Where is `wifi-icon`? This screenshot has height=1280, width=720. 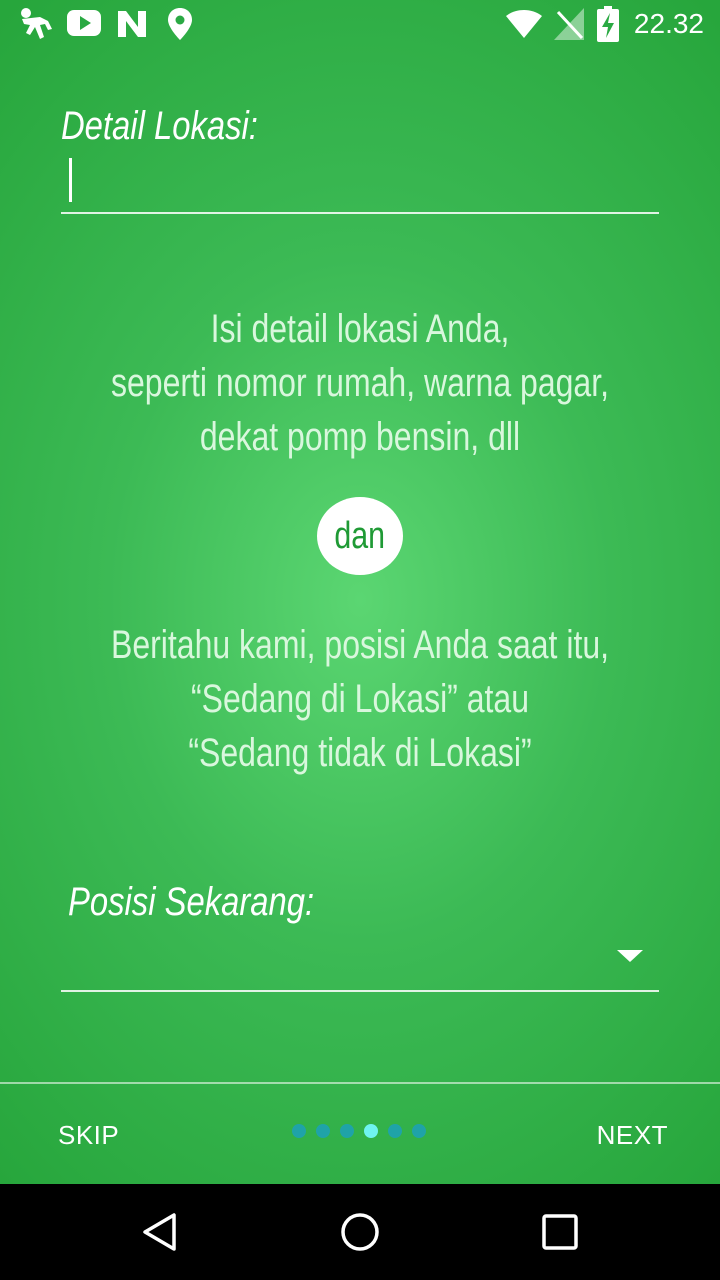
wifi-icon is located at coordinates (524, 26).